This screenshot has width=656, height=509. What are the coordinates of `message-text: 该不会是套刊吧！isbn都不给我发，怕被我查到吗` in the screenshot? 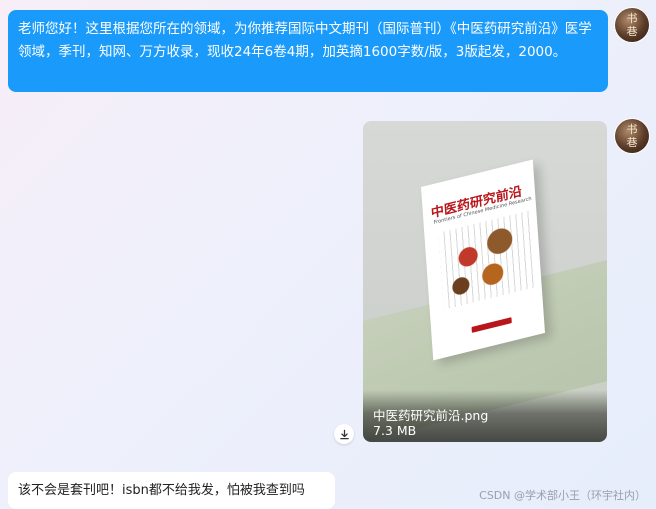 It's located at (161, 490).